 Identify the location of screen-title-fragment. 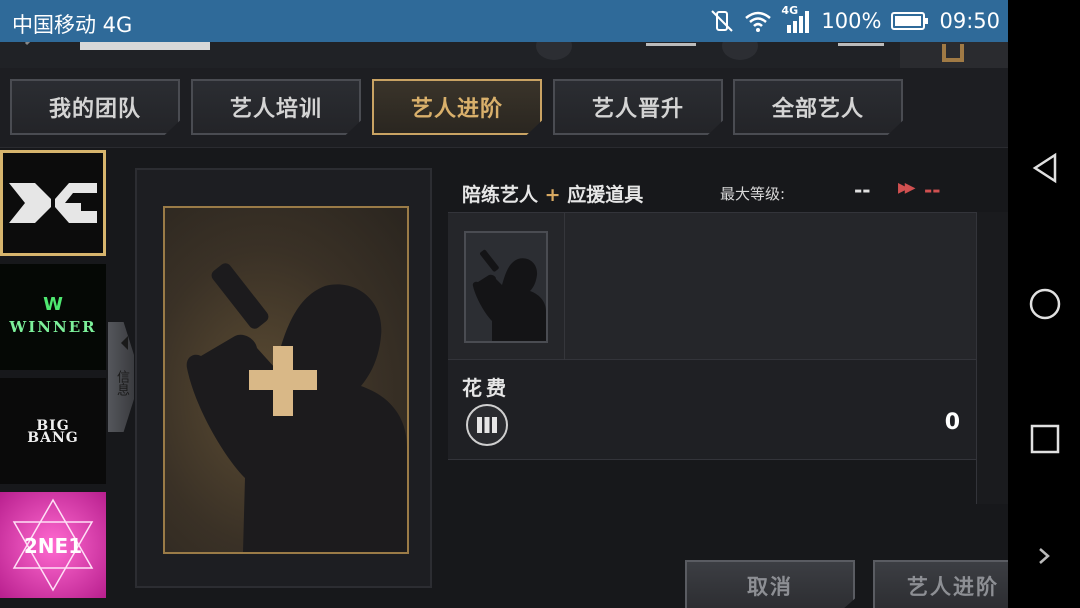
(145, 46).